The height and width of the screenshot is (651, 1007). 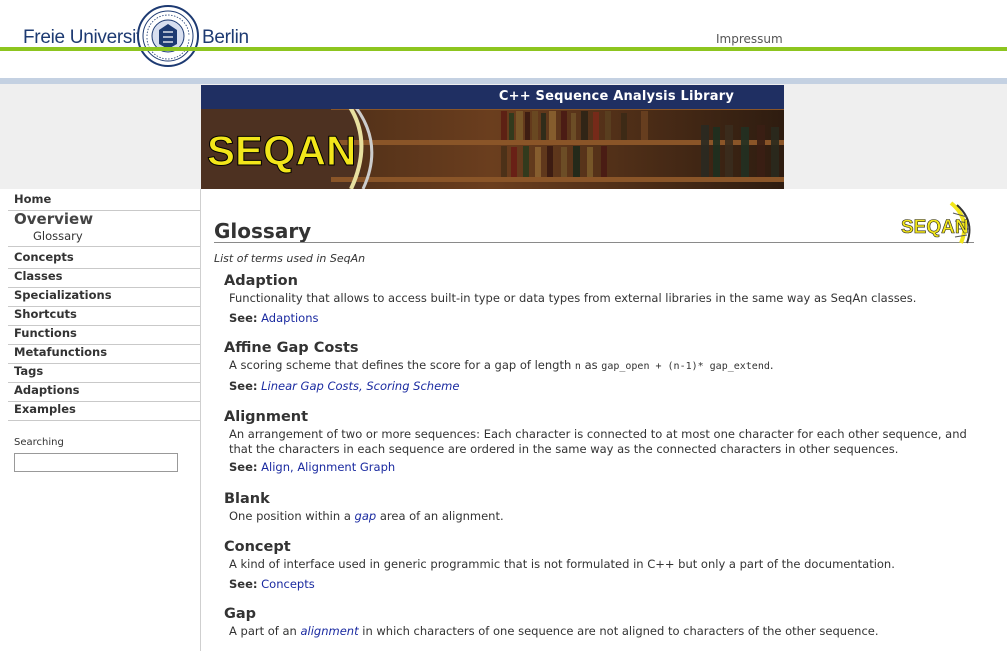 What do you see at coordinates (771, 365) in the screenshot?
I see `description-text: .` at bounding box center [771, 365].